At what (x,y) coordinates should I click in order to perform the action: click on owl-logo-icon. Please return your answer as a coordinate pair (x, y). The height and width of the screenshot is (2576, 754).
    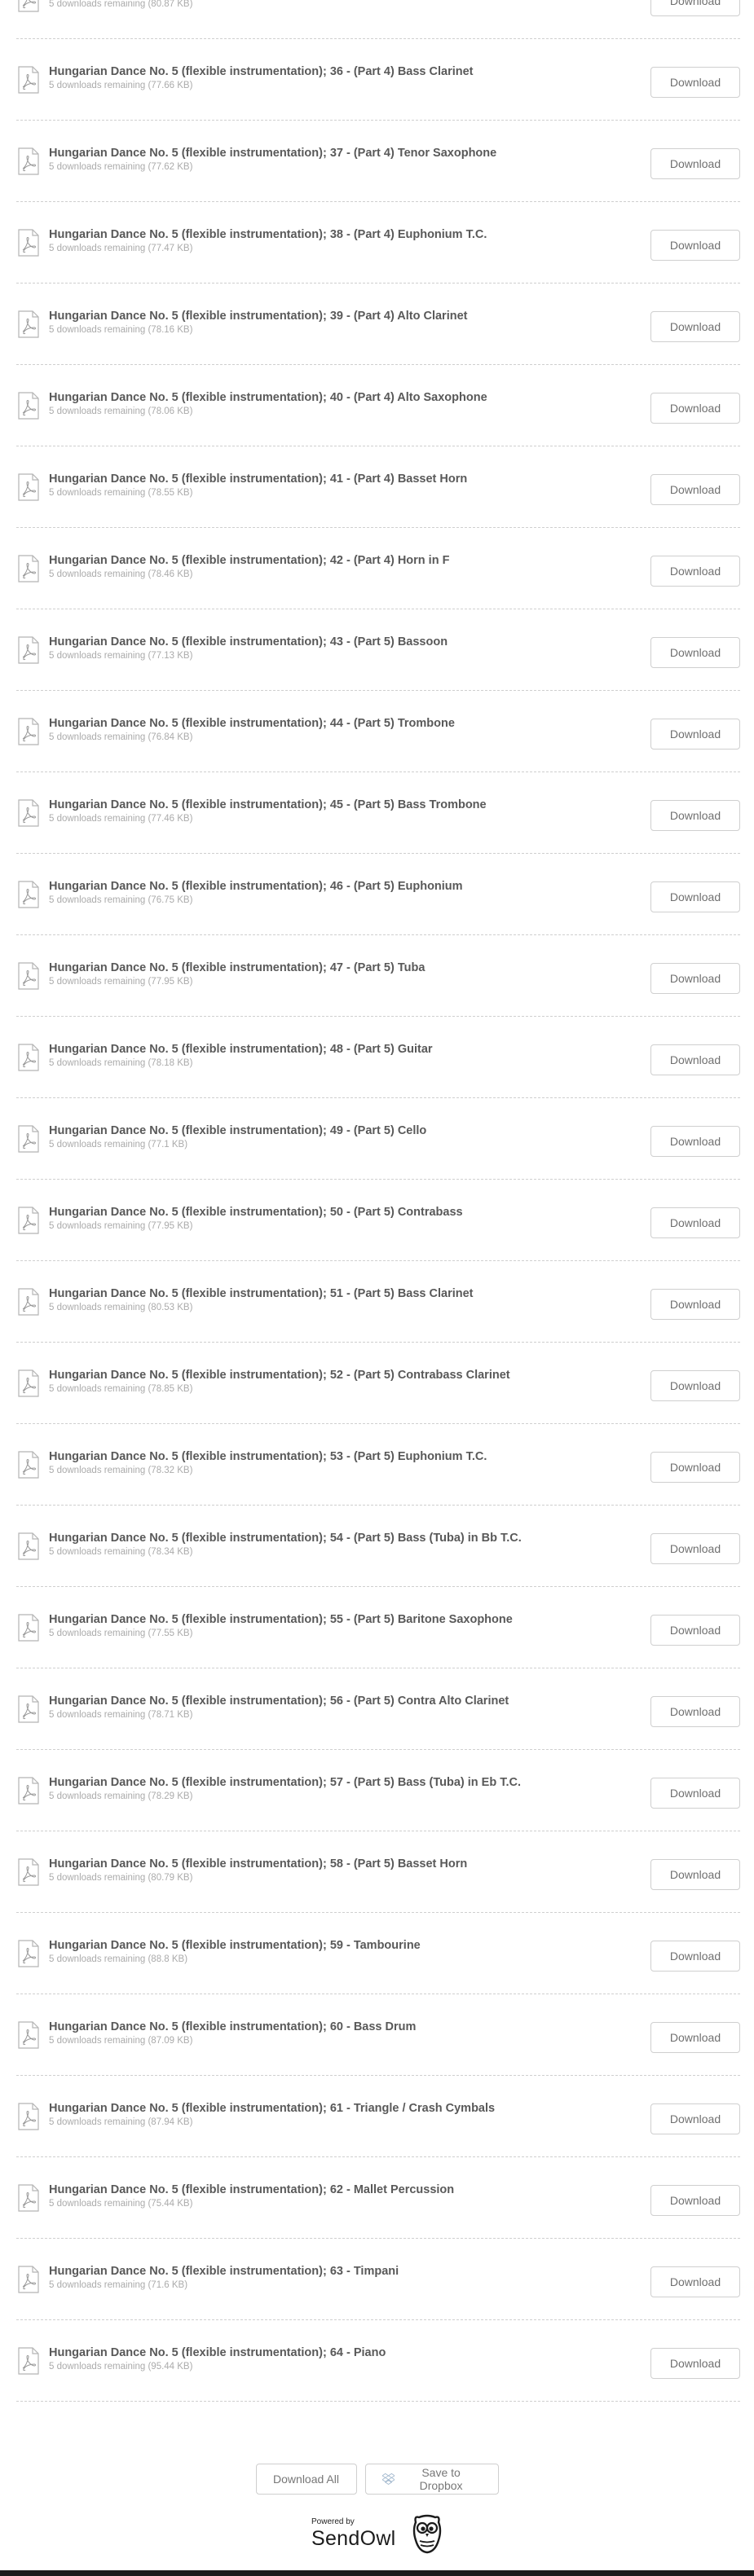
    Looking at the image, I should click on (427, 2534).